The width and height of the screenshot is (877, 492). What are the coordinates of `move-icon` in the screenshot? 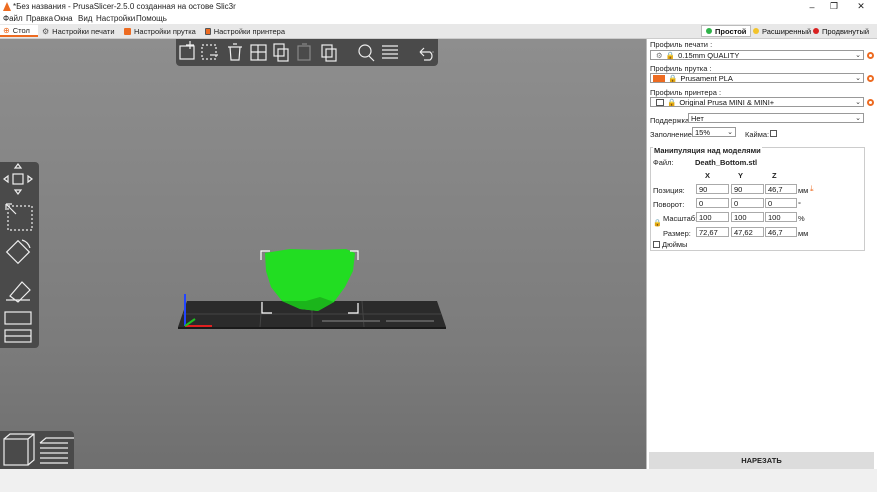 It's located at (18, 179).